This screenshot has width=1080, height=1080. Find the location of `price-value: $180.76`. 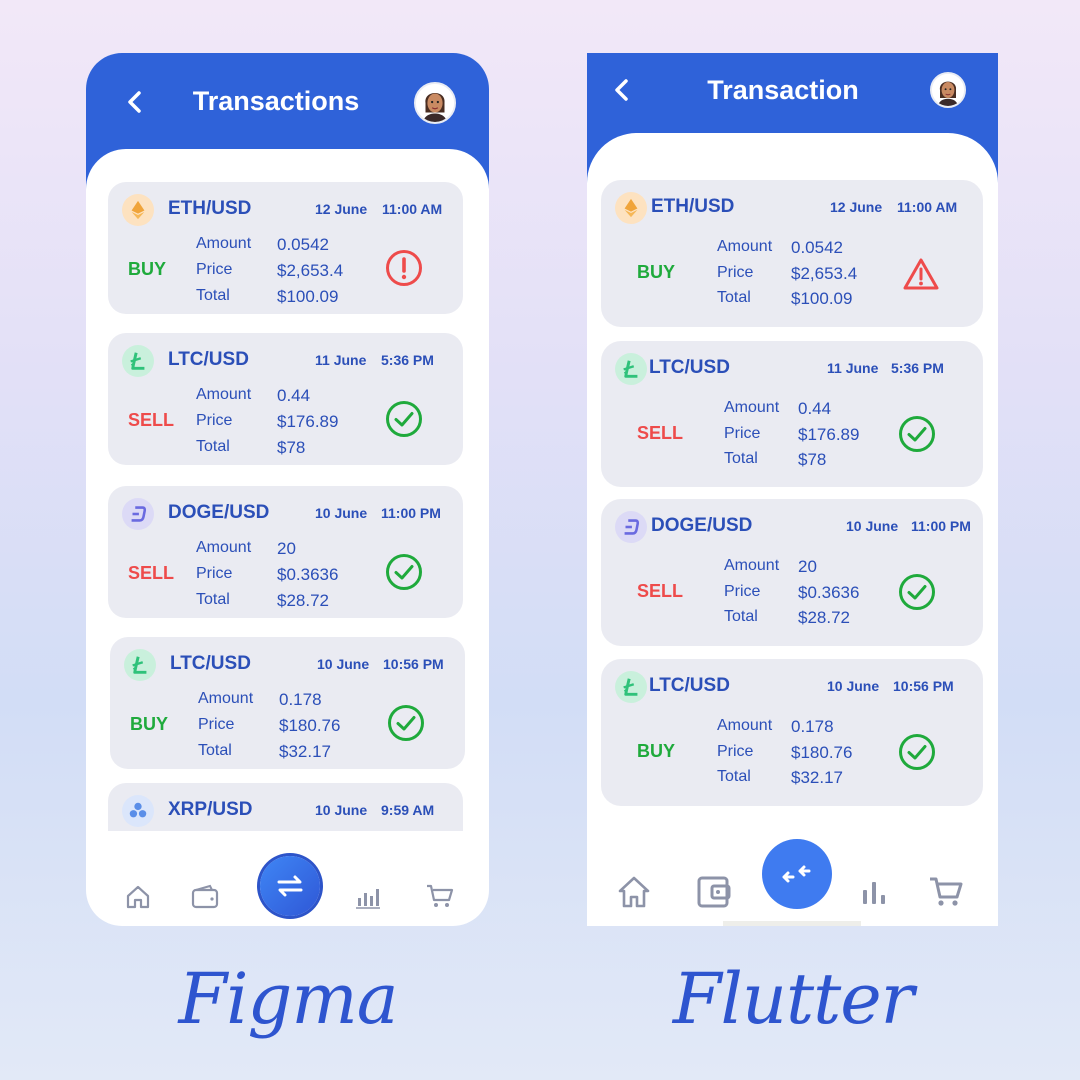

price-value: $180.76 is located at coordinates (822, 752).